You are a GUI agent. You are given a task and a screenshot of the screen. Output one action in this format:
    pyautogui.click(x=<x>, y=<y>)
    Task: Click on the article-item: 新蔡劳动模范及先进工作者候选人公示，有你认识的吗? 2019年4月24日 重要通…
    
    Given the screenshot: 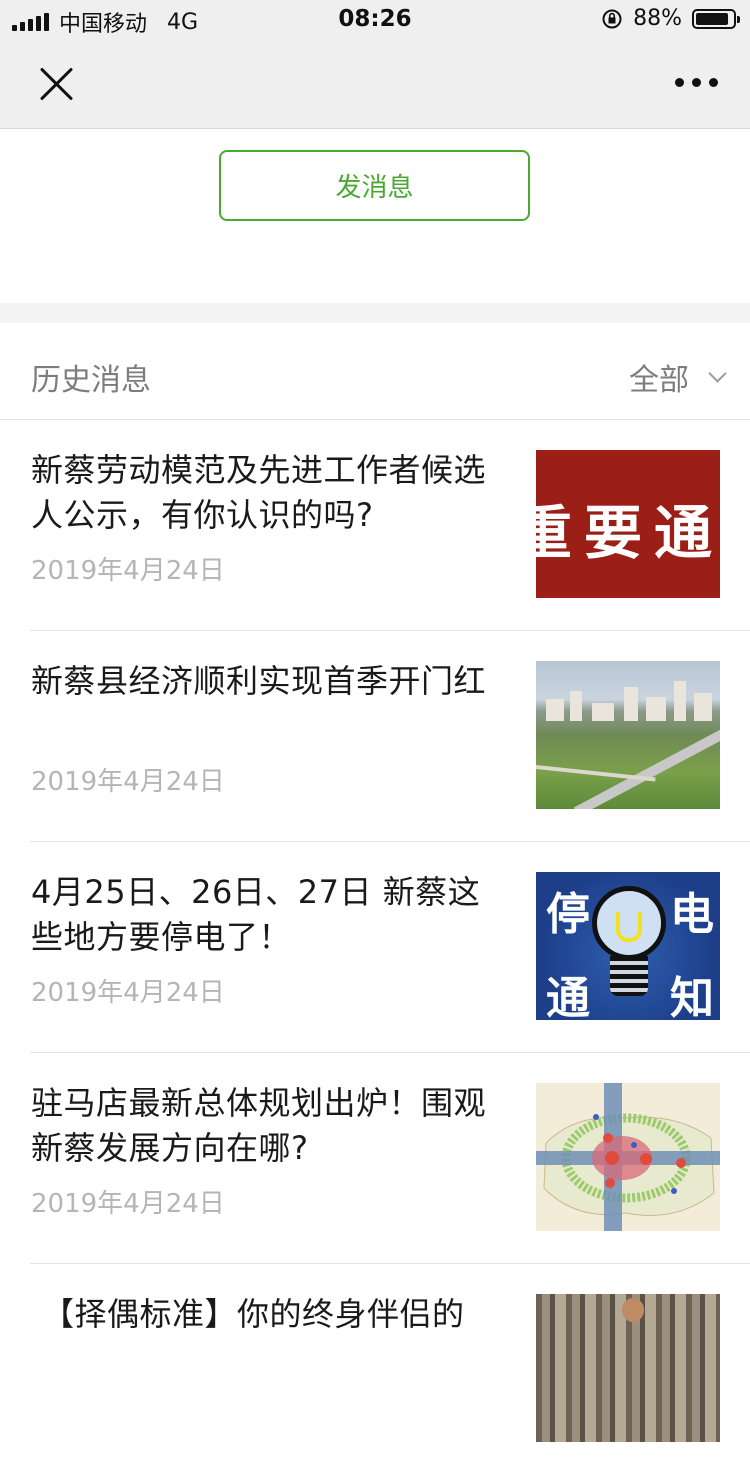 What is the action you would take?
    pyautogui.click(x=375, y=525)
    